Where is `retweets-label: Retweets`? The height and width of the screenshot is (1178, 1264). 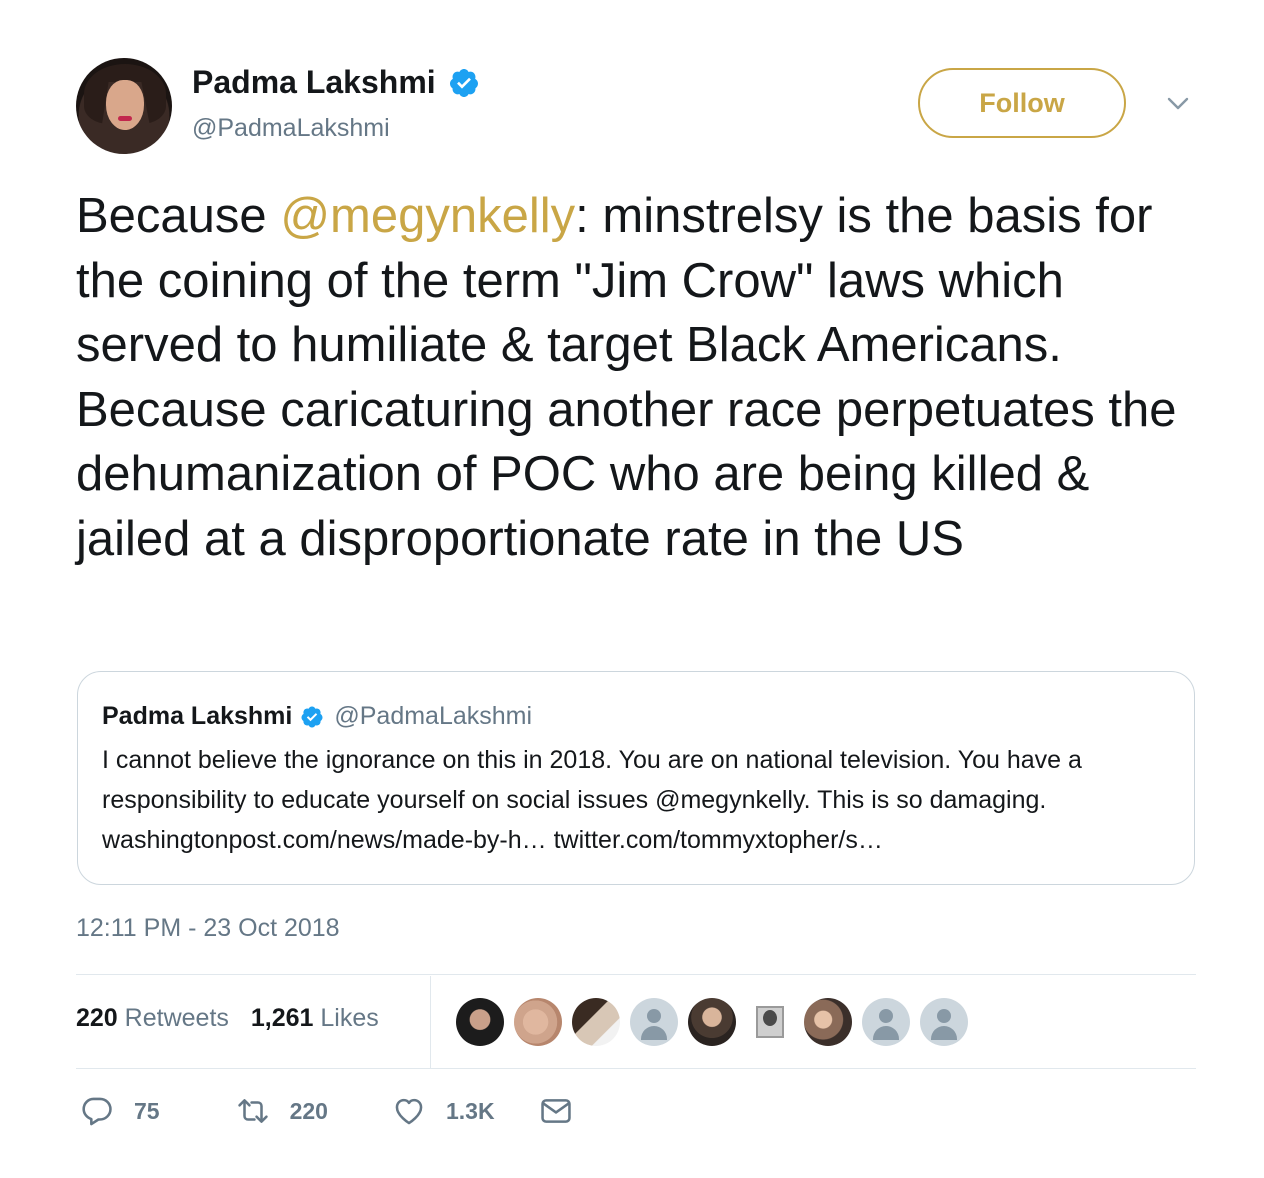
retweets-label: Retweets is located at coordinates (176, 1018).